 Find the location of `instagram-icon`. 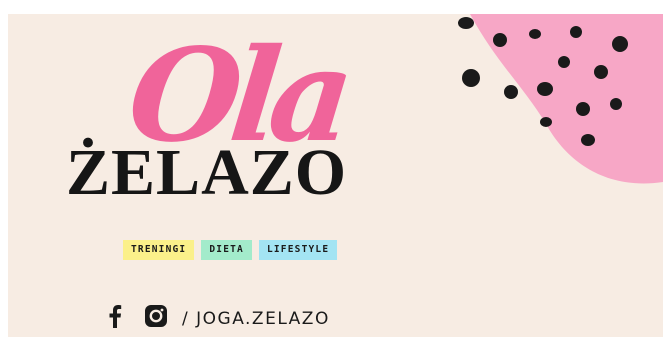

instagram-icon is located at coordinates (156, 318).